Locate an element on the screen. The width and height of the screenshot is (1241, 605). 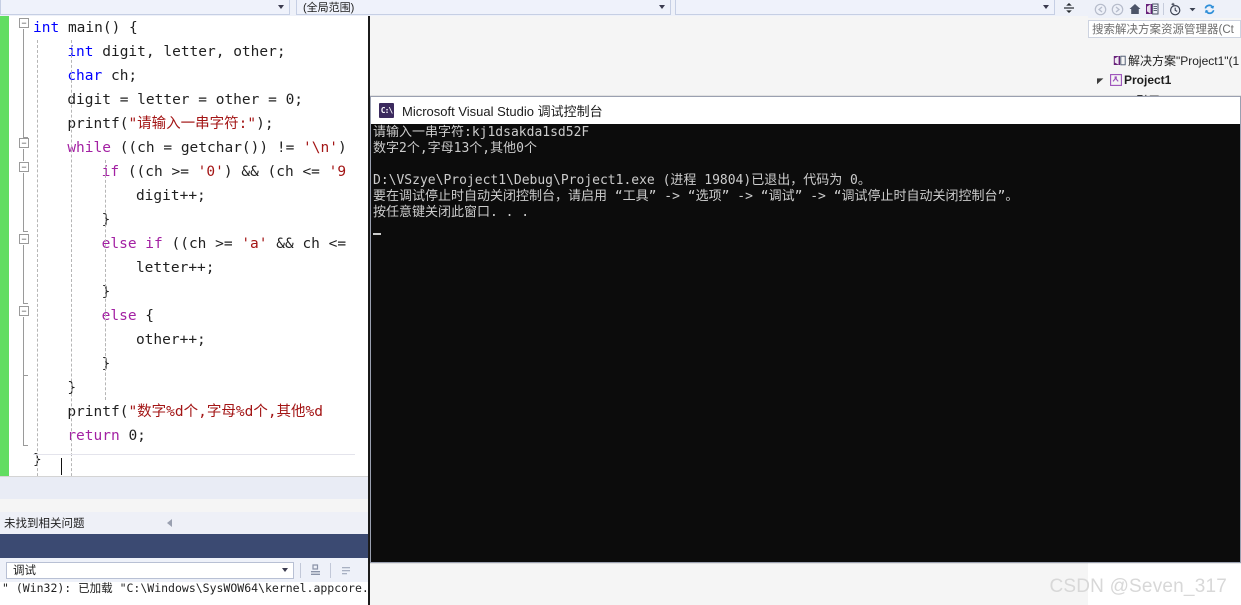
code-token: "请输入一串字符:" is located at coordinates (192, 124).